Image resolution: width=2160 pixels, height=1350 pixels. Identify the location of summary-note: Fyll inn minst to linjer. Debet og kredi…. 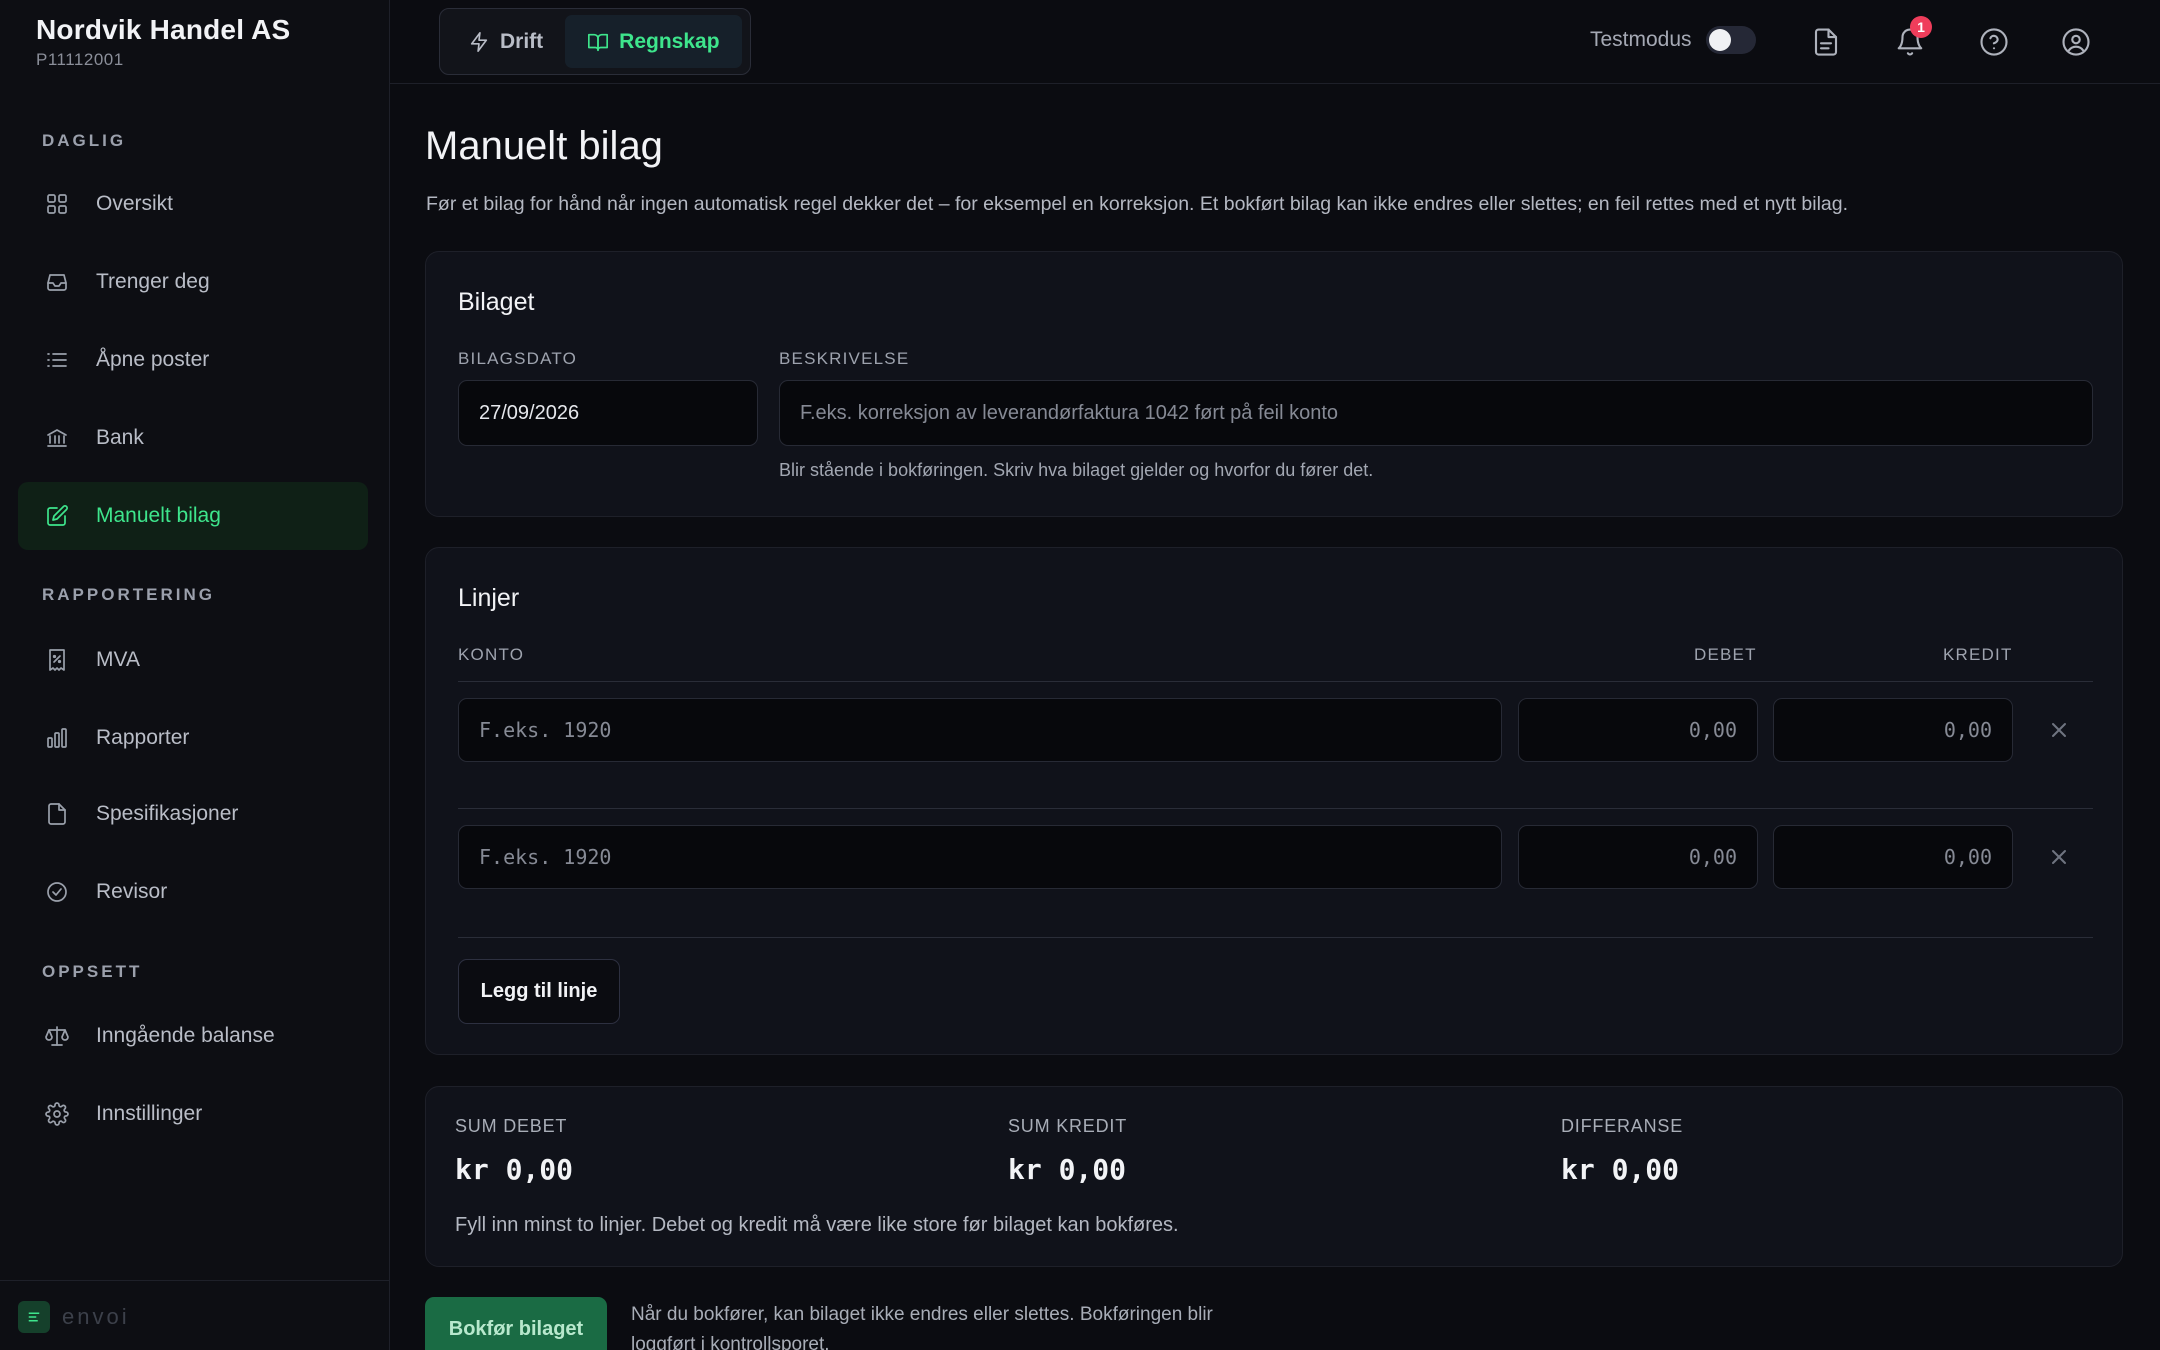
(817, 1225).